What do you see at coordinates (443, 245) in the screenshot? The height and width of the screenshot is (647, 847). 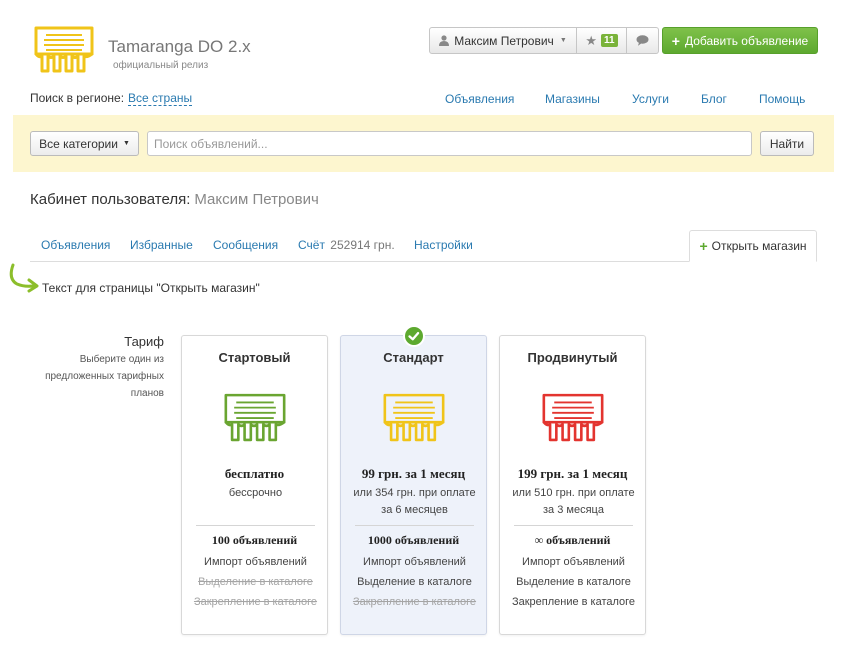 I see `tab-settings: Настройки` at bounding box center [443, 245].